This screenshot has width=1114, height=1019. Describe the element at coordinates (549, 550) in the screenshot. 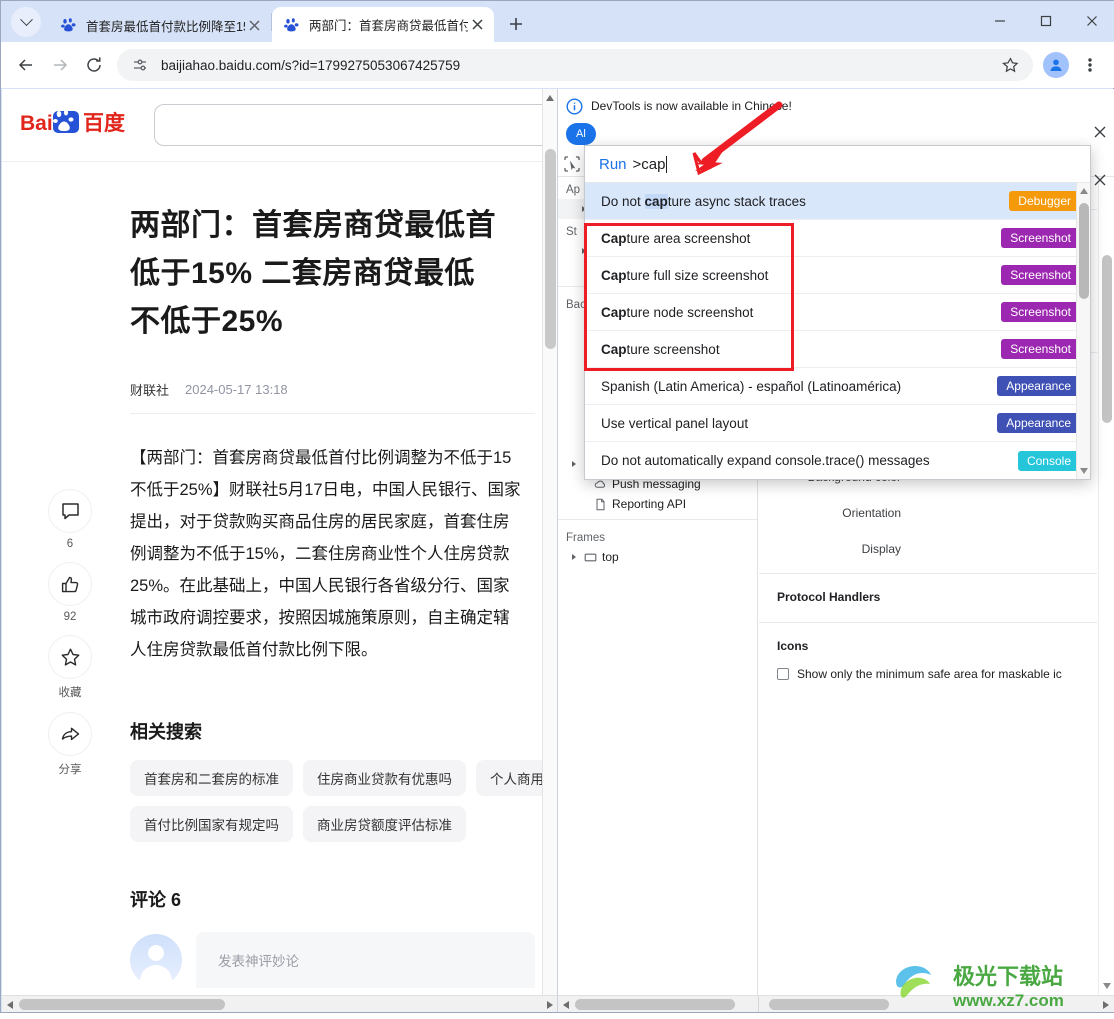

I see `page-vertical-scrollbar` at that location.